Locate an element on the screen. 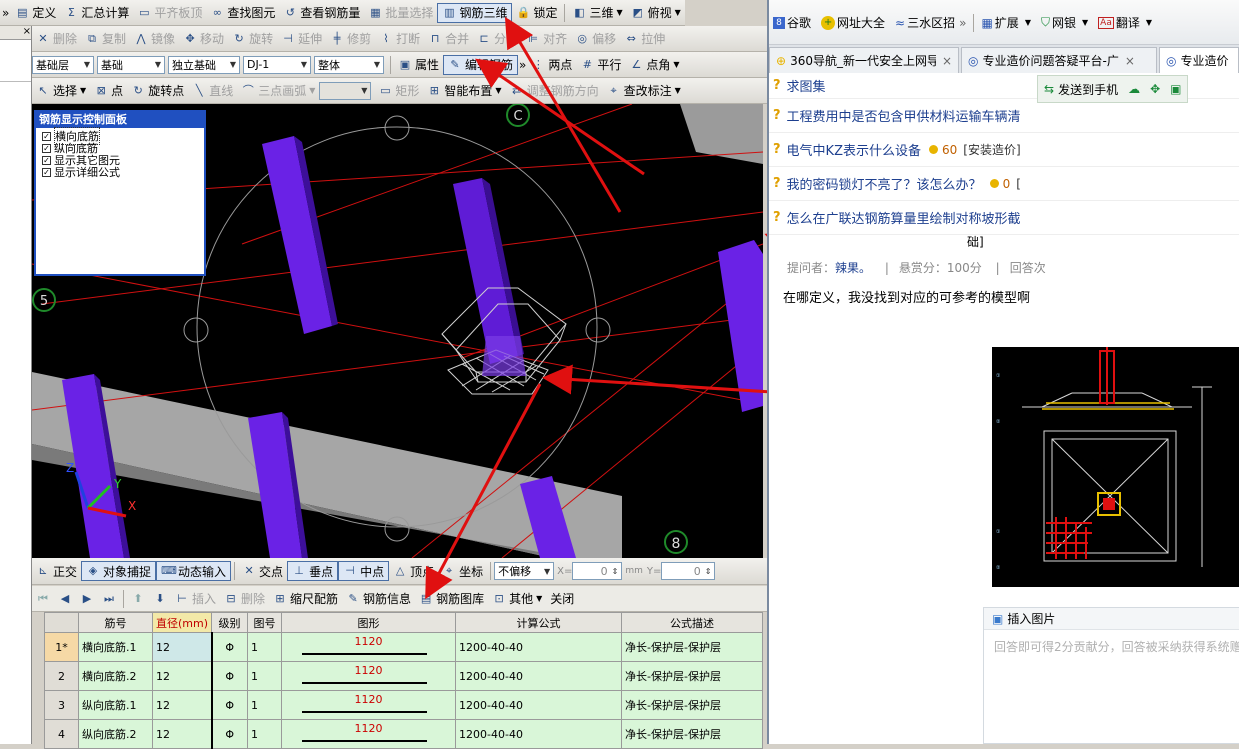 This screenshot has height=749, width=1239. intersection-snap: ✕ 交点 is located at coordinates (262, 571).